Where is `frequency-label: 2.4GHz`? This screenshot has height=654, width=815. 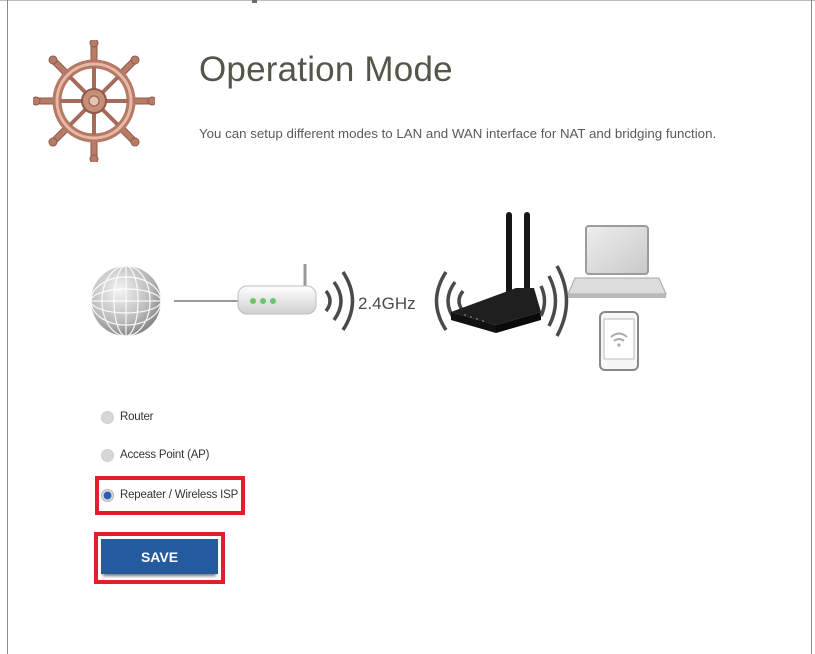
frequency-label: 2.4GHz is located at coordinates (387, 303).